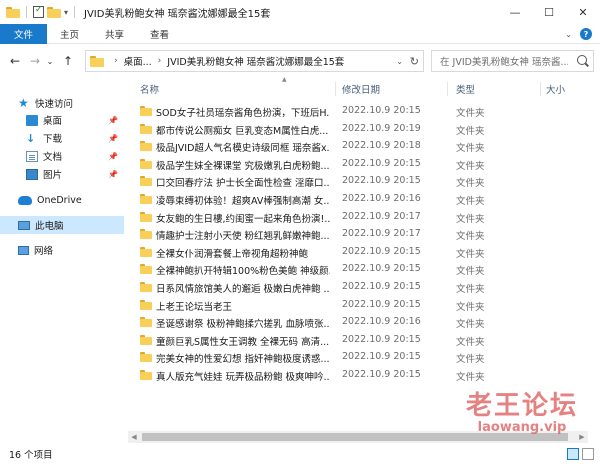  Describe the element at coordinates (358, 199) in the screenshot. I see `list-item: 凌辱束缚初体验！超爽AV棒强制高潮 女... 2022.10.9 20:16 文件夹` at that location.